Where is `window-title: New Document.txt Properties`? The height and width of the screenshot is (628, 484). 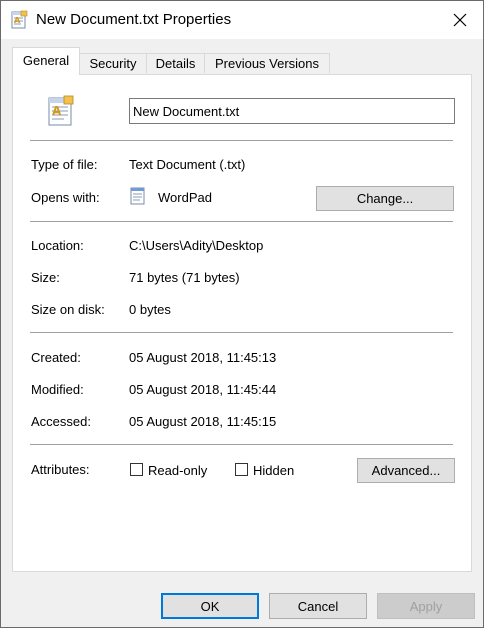 window-title: New Document.txt Properties is located at coordinates (134, 19).